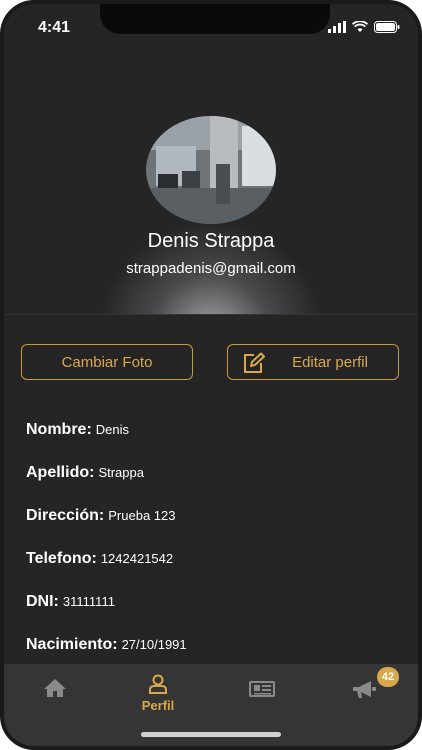 The height and width of the screenshot is (750, 422). I want to click on notification-badge: 42, so click(388, 677).